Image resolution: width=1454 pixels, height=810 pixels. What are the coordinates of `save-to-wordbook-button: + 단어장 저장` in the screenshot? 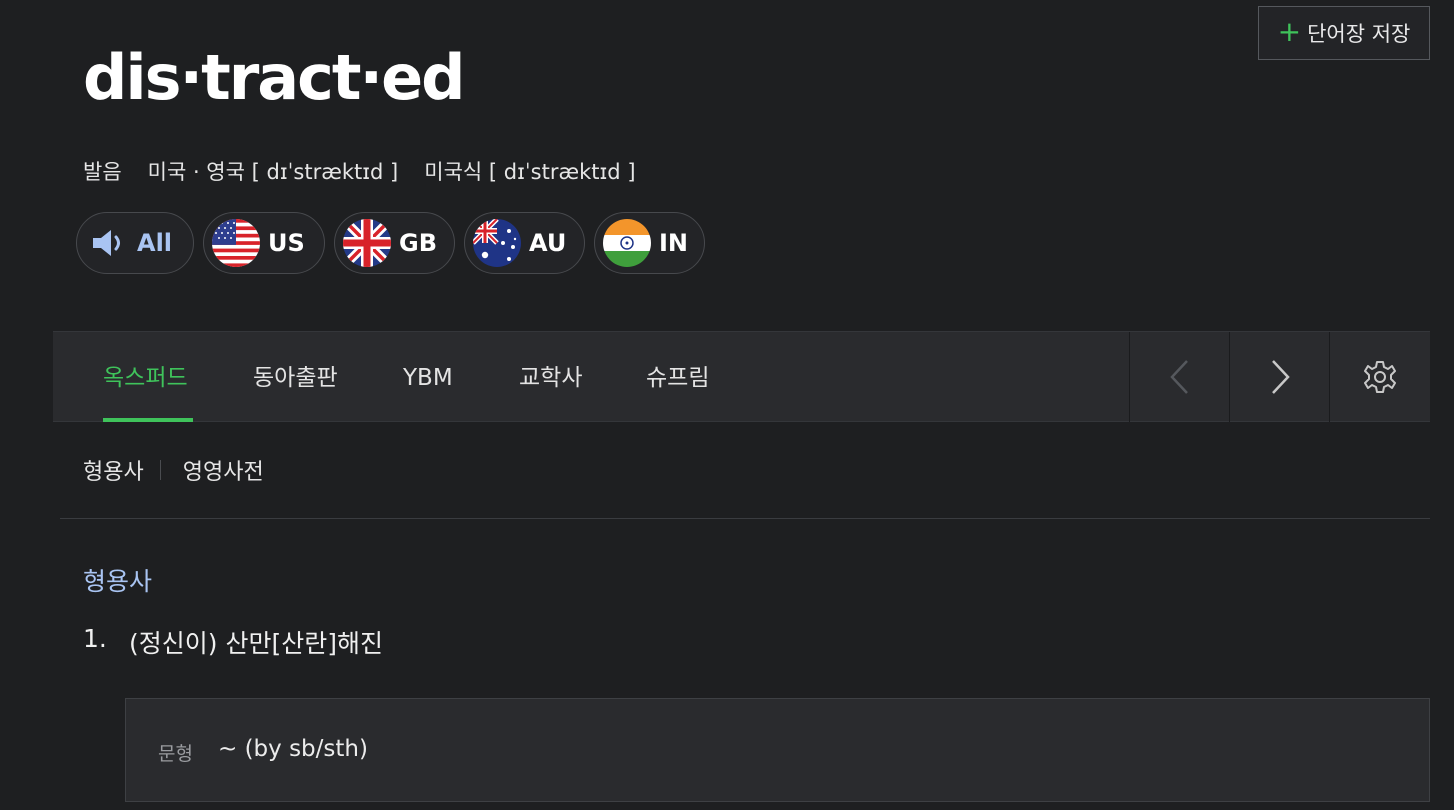 It's located at (1344, 33).